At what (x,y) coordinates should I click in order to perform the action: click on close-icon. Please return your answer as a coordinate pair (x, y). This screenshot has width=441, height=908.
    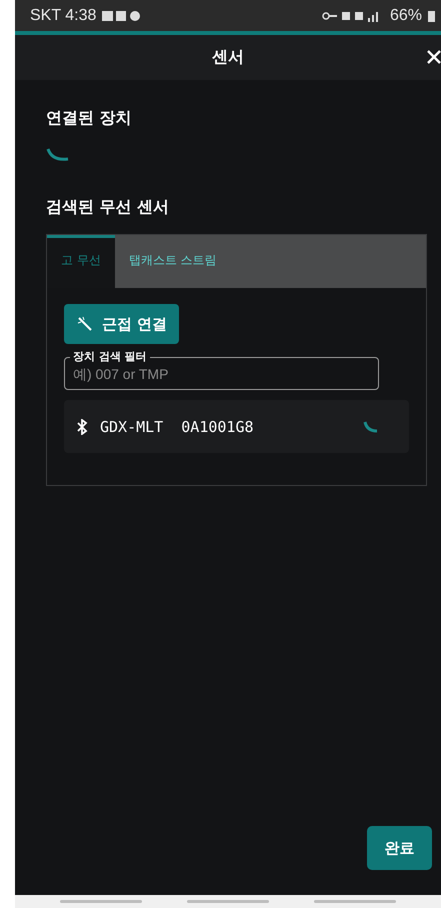
    Looking at the image, I should click on (434, 57).